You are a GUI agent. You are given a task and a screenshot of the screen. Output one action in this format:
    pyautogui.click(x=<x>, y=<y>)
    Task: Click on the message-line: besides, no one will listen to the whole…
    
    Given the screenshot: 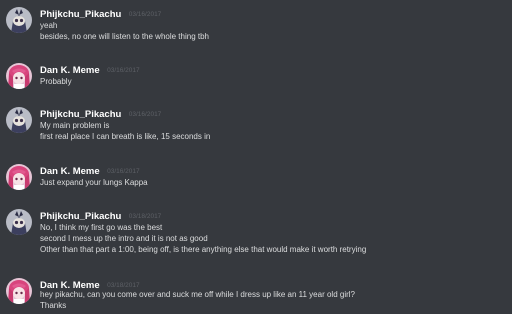 What is the action you would take?
    pyautogui.click(x=124, y=36)
    